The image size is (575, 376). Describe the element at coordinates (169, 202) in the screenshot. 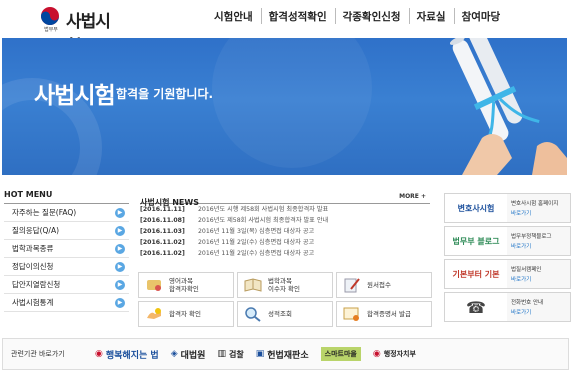

I see `news-title: 사법시험 NEWS` at that location.